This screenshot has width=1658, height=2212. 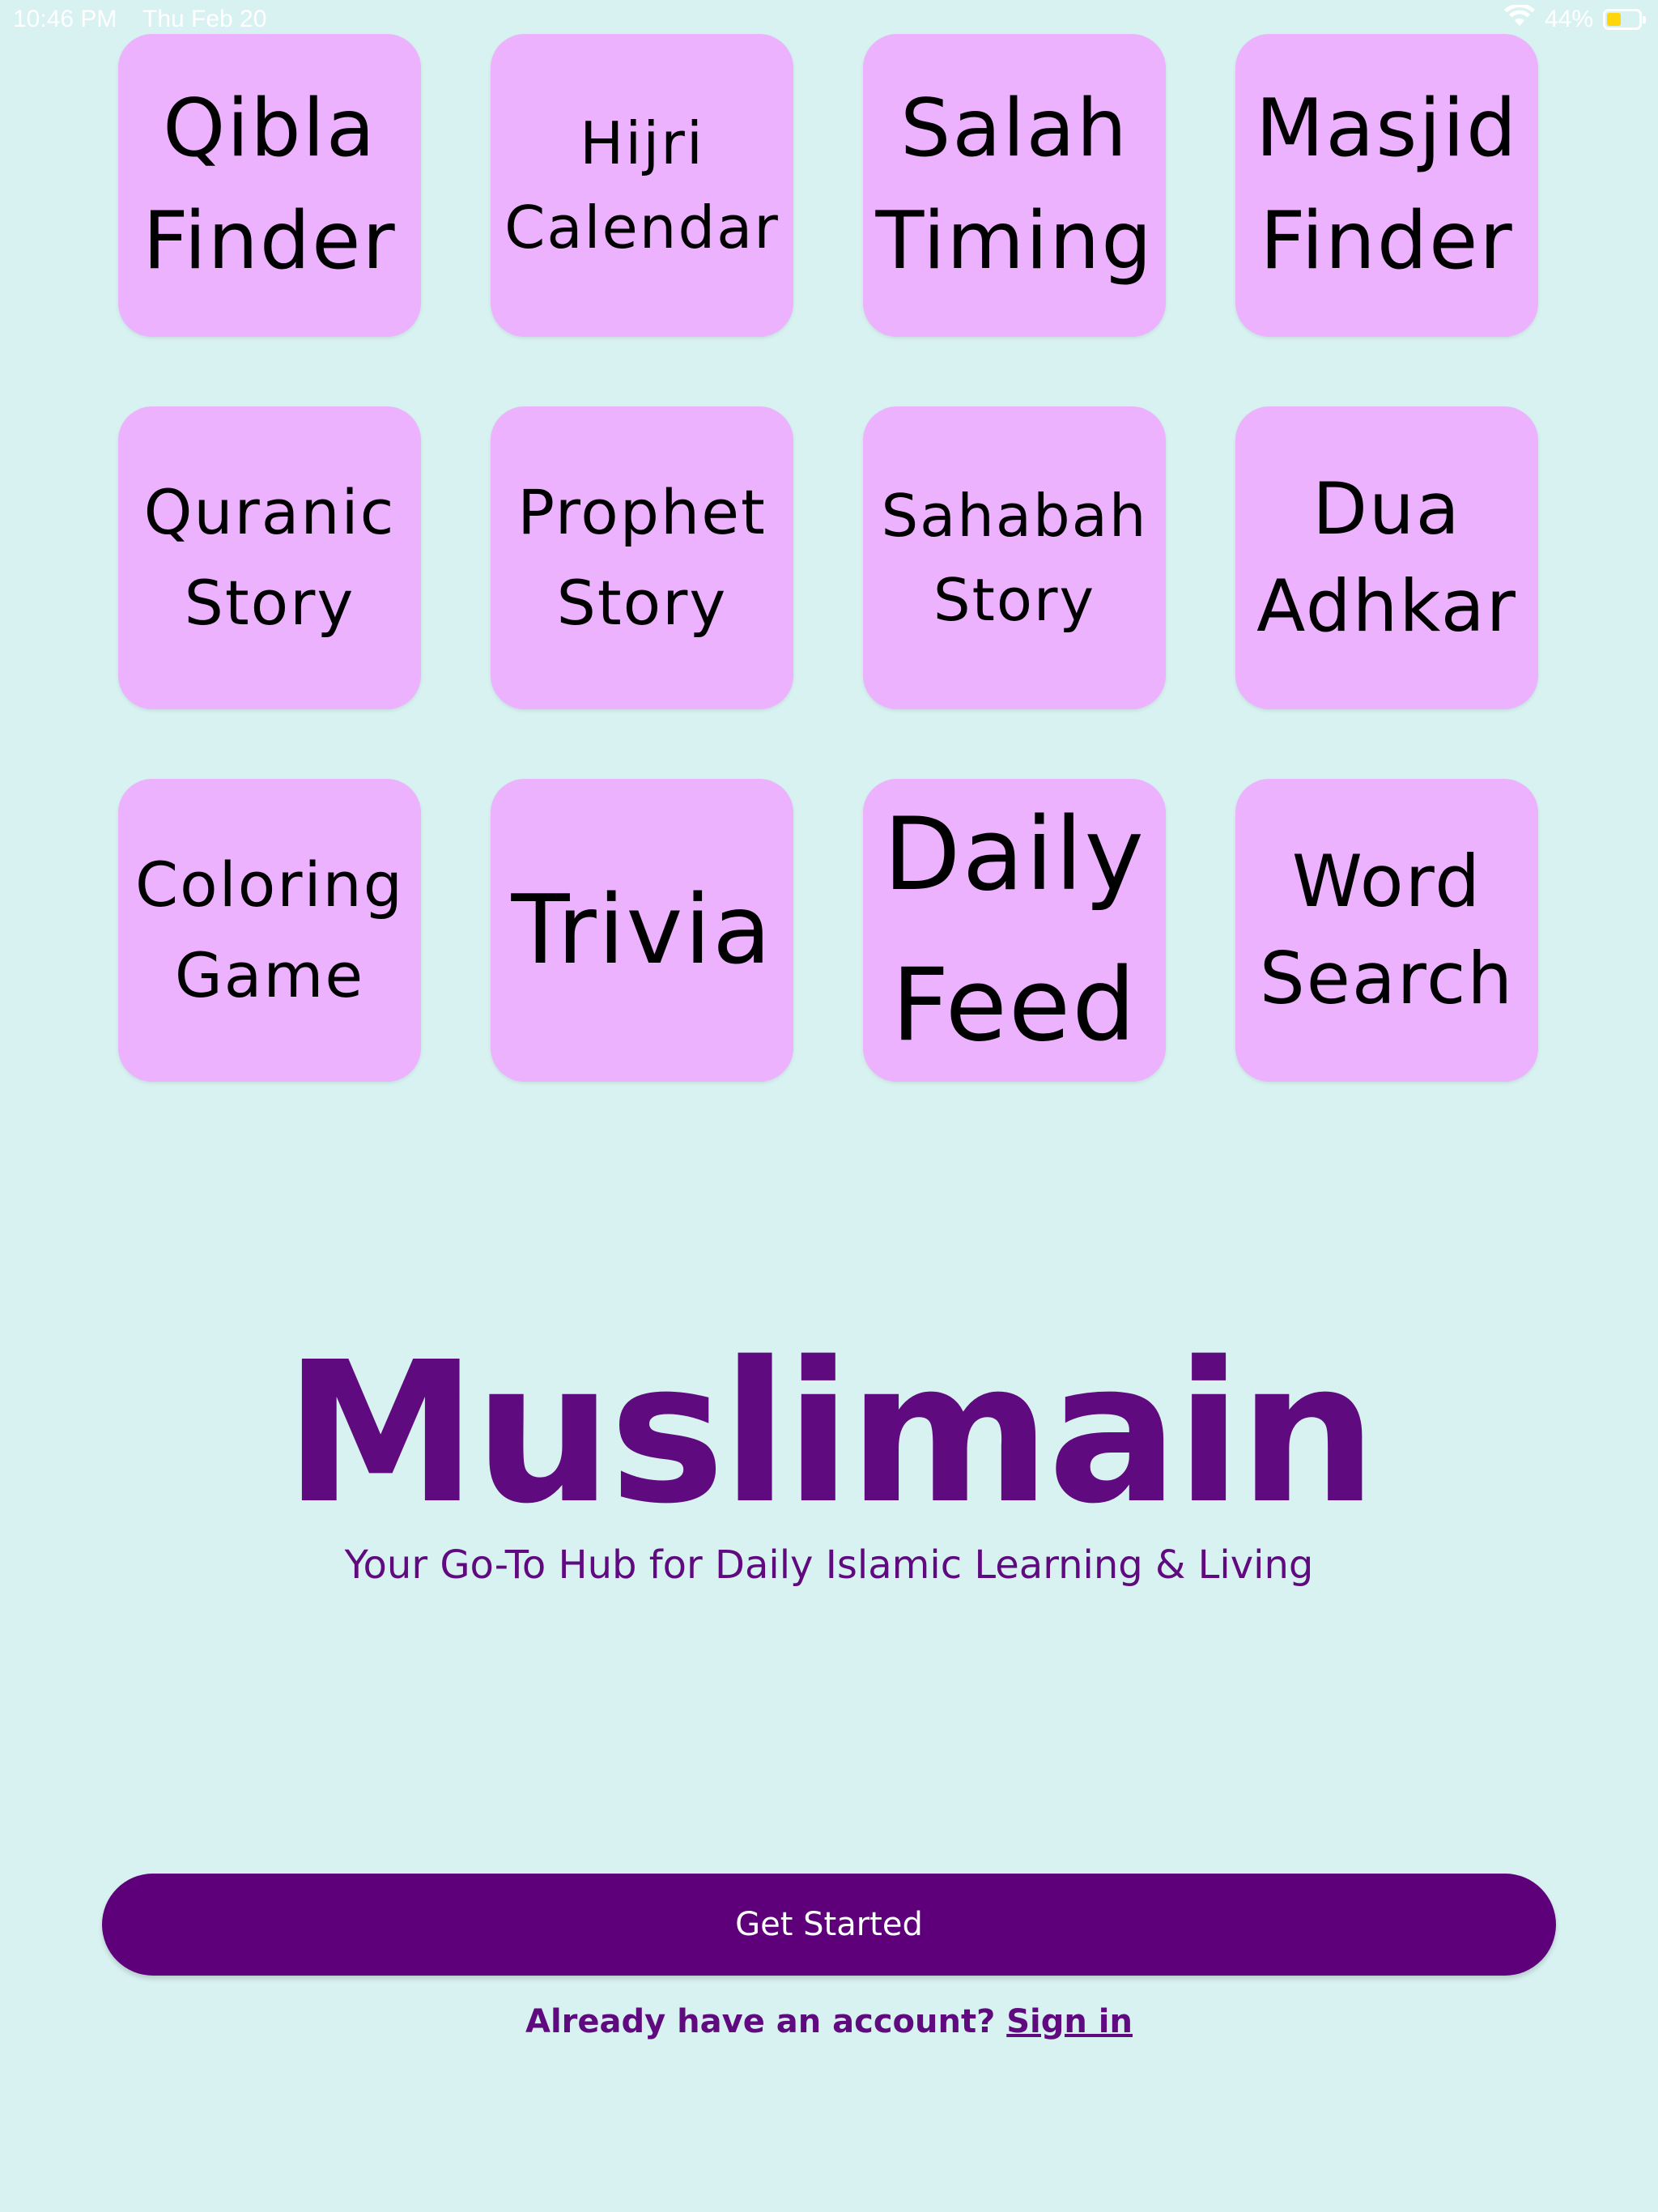 I want to click on status-indicators: 44%, so click(x=1574, y=19).